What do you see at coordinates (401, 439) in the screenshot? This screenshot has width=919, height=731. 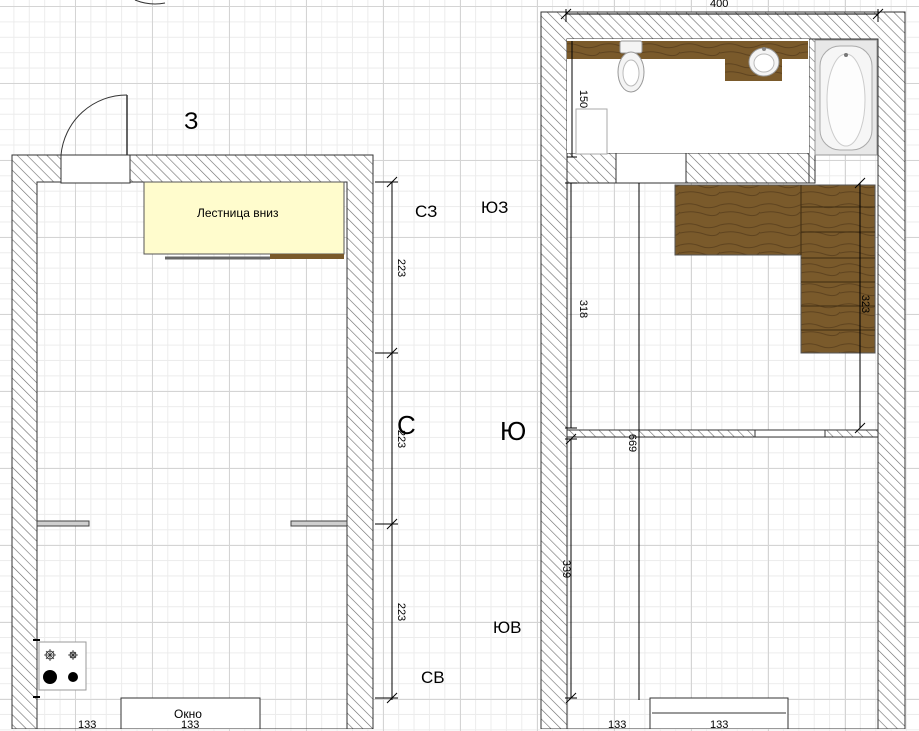 I see `dimension-label-223-middle: 223` at bounding box center [401, 439].